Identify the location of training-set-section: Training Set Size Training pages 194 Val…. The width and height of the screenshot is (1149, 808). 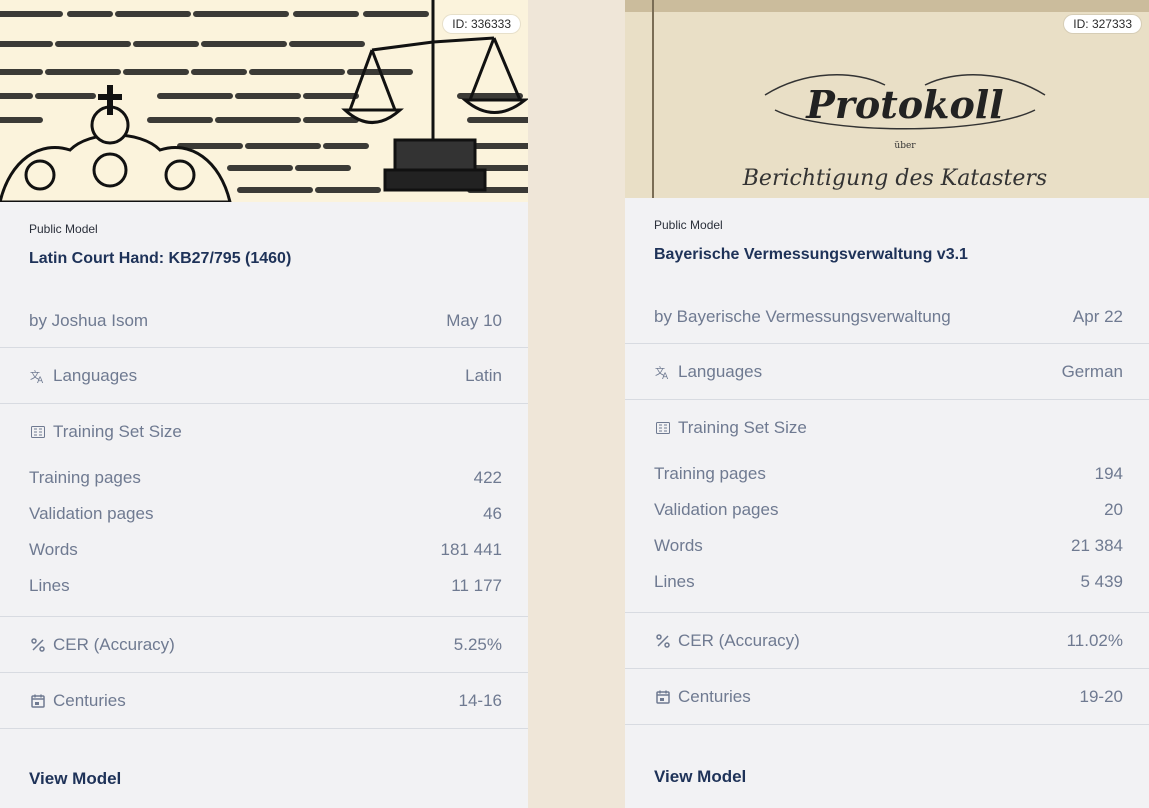
(887, 506).